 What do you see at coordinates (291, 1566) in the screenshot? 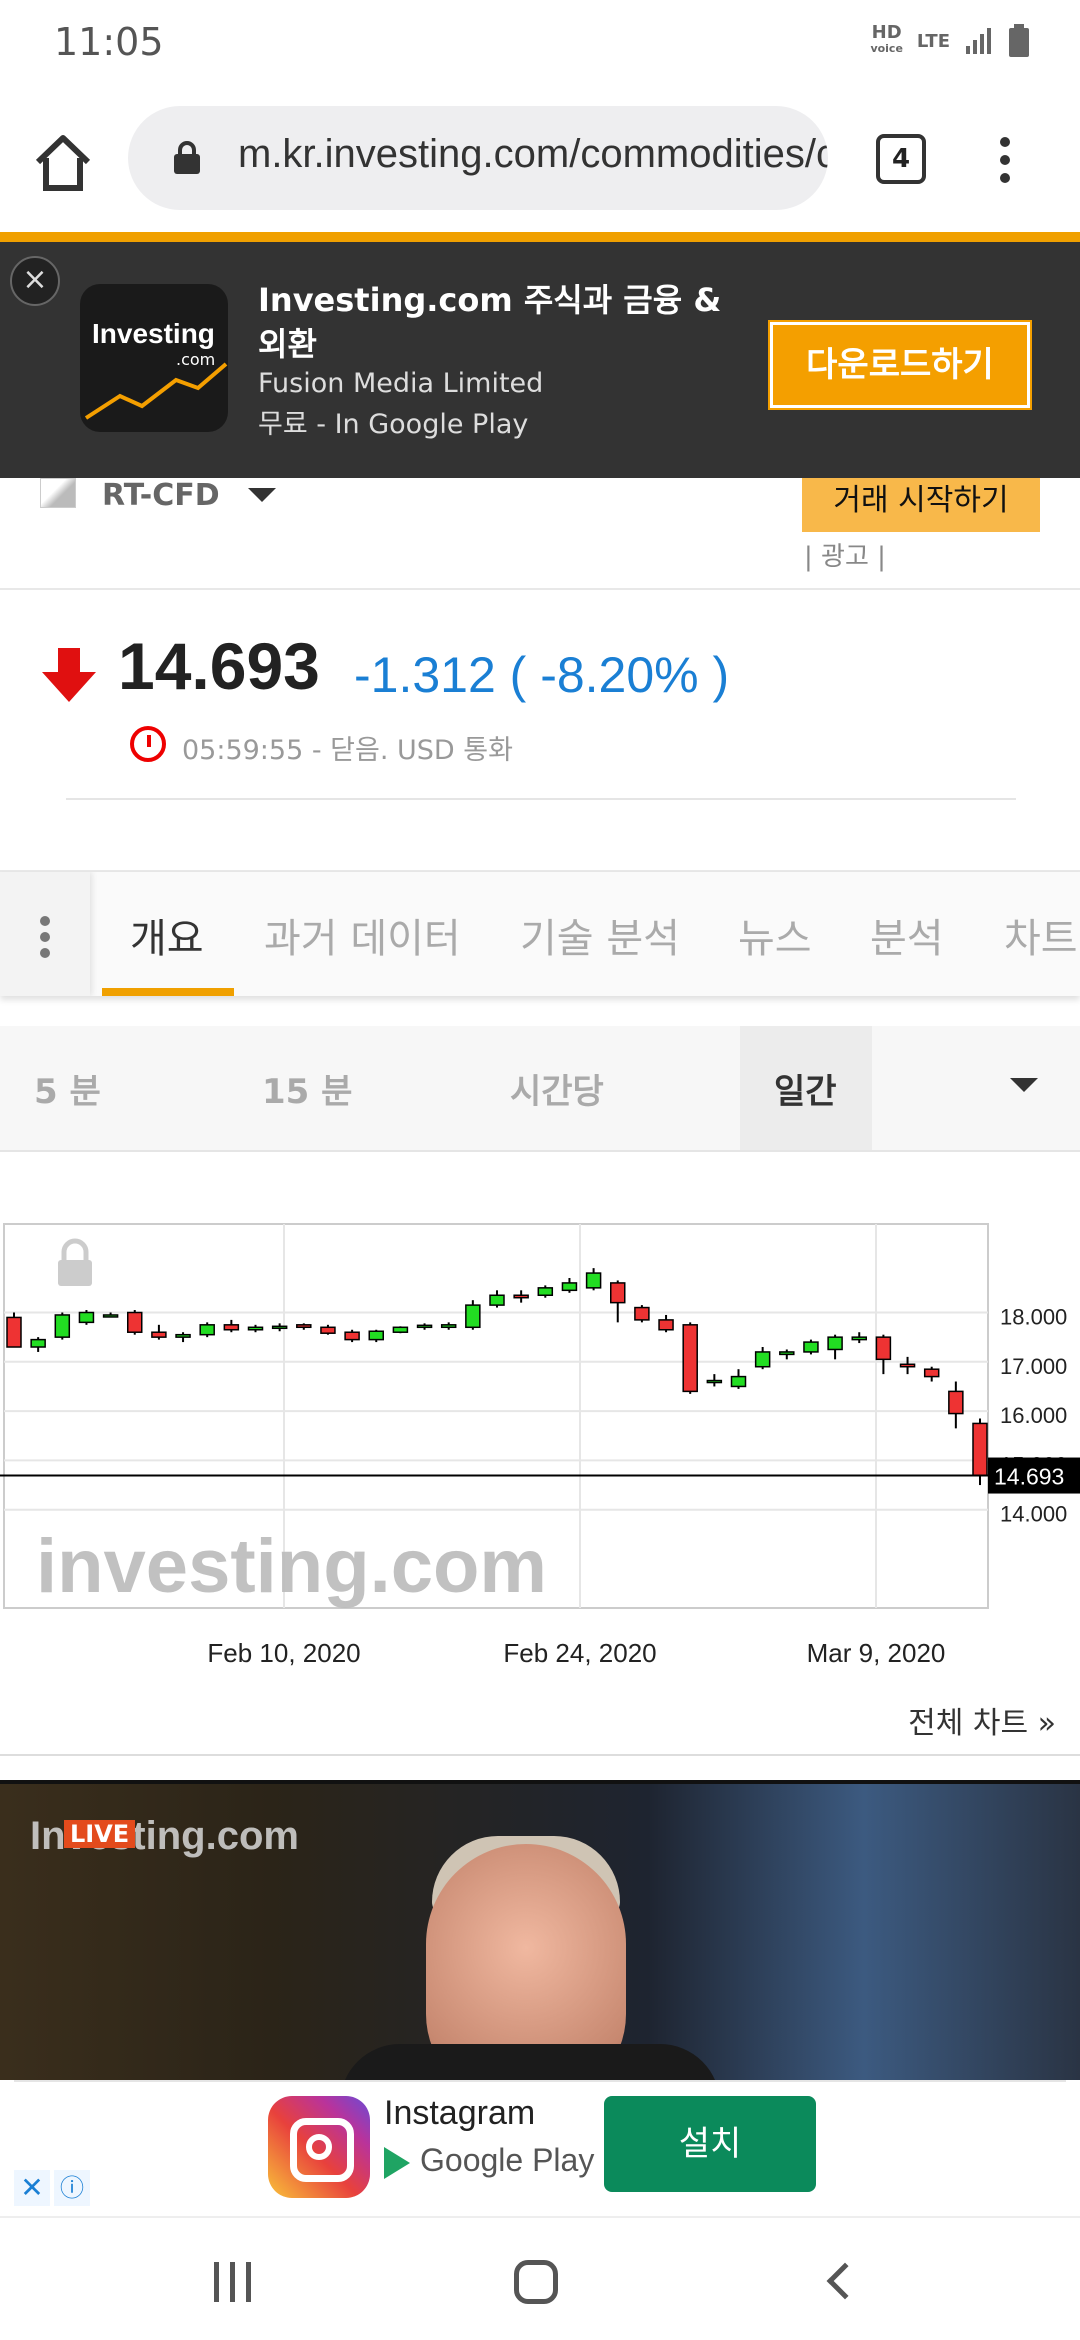
I see `chart-watermark: investing.com` at bounding box center [291, 1566].